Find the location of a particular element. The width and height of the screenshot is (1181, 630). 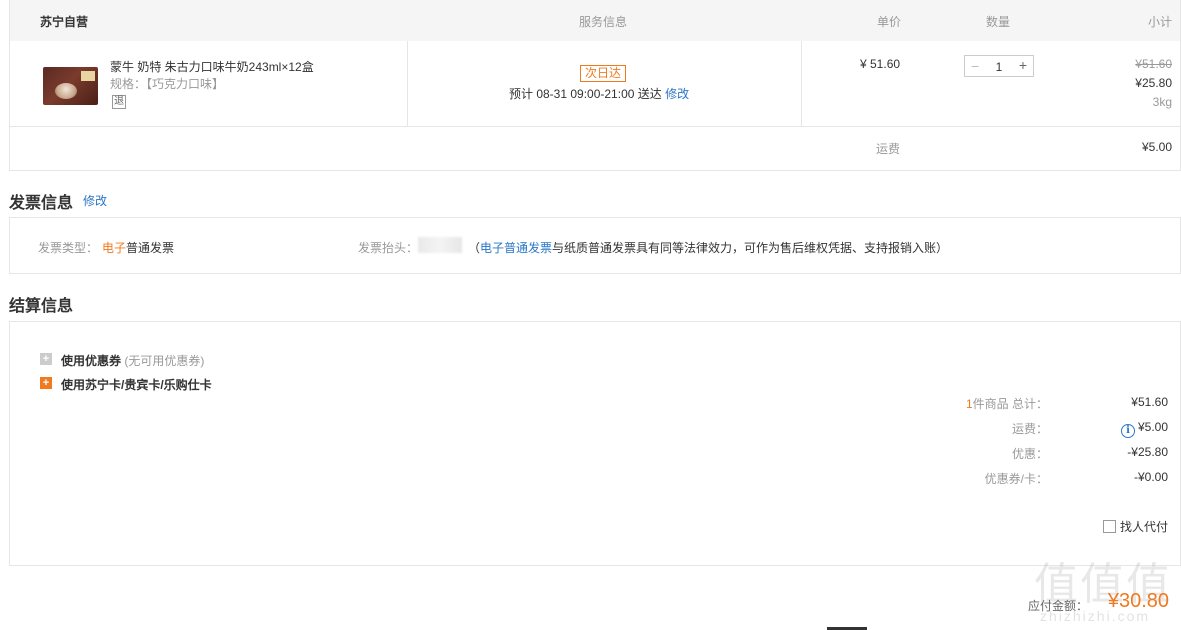

settlement-section-title: 结算信息 is located at coordinates (41, 306).